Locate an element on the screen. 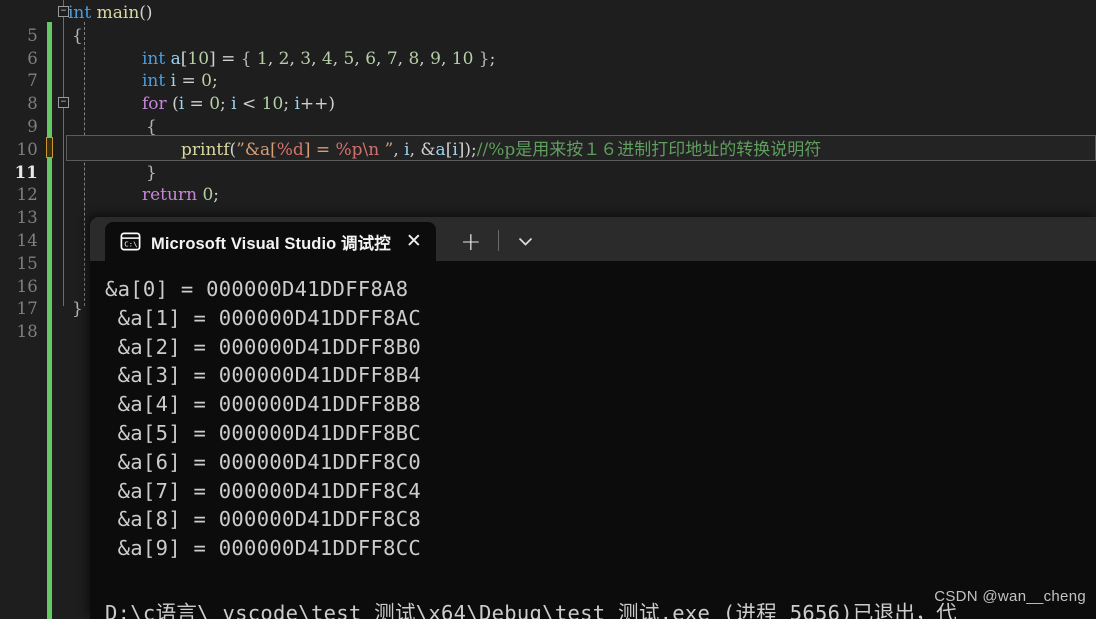  terminal-line: &a[3] = 000000D41DDFF8B4 is located at coordinates (263, 375).